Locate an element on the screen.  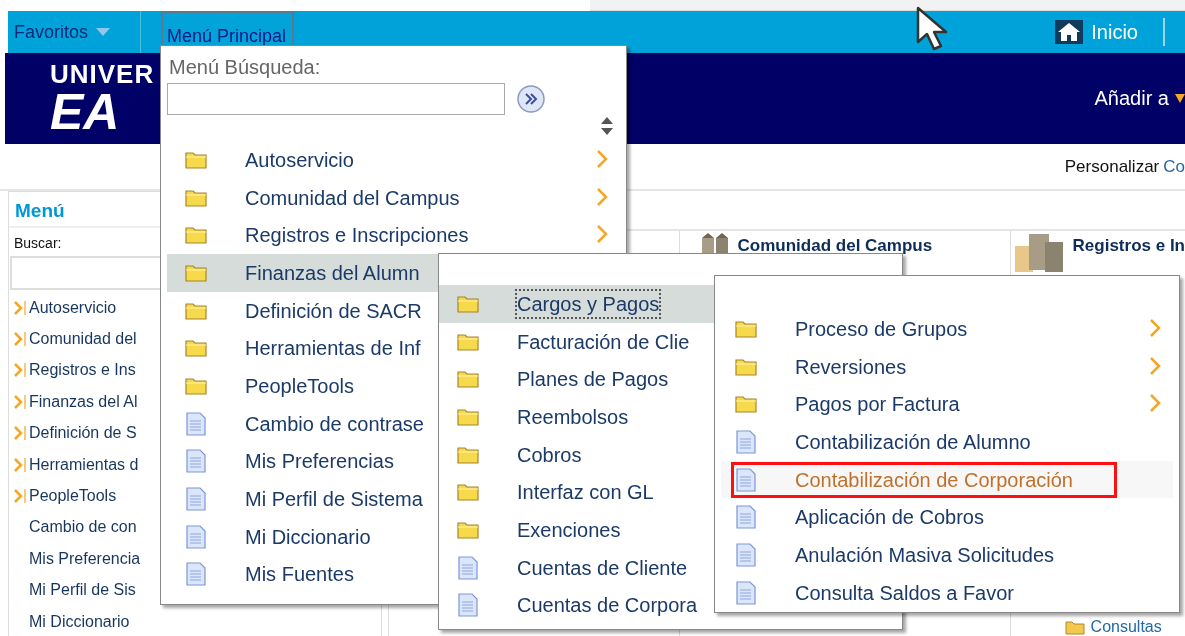
menu-link: Herramientas d is located at coordinates (84, 464).